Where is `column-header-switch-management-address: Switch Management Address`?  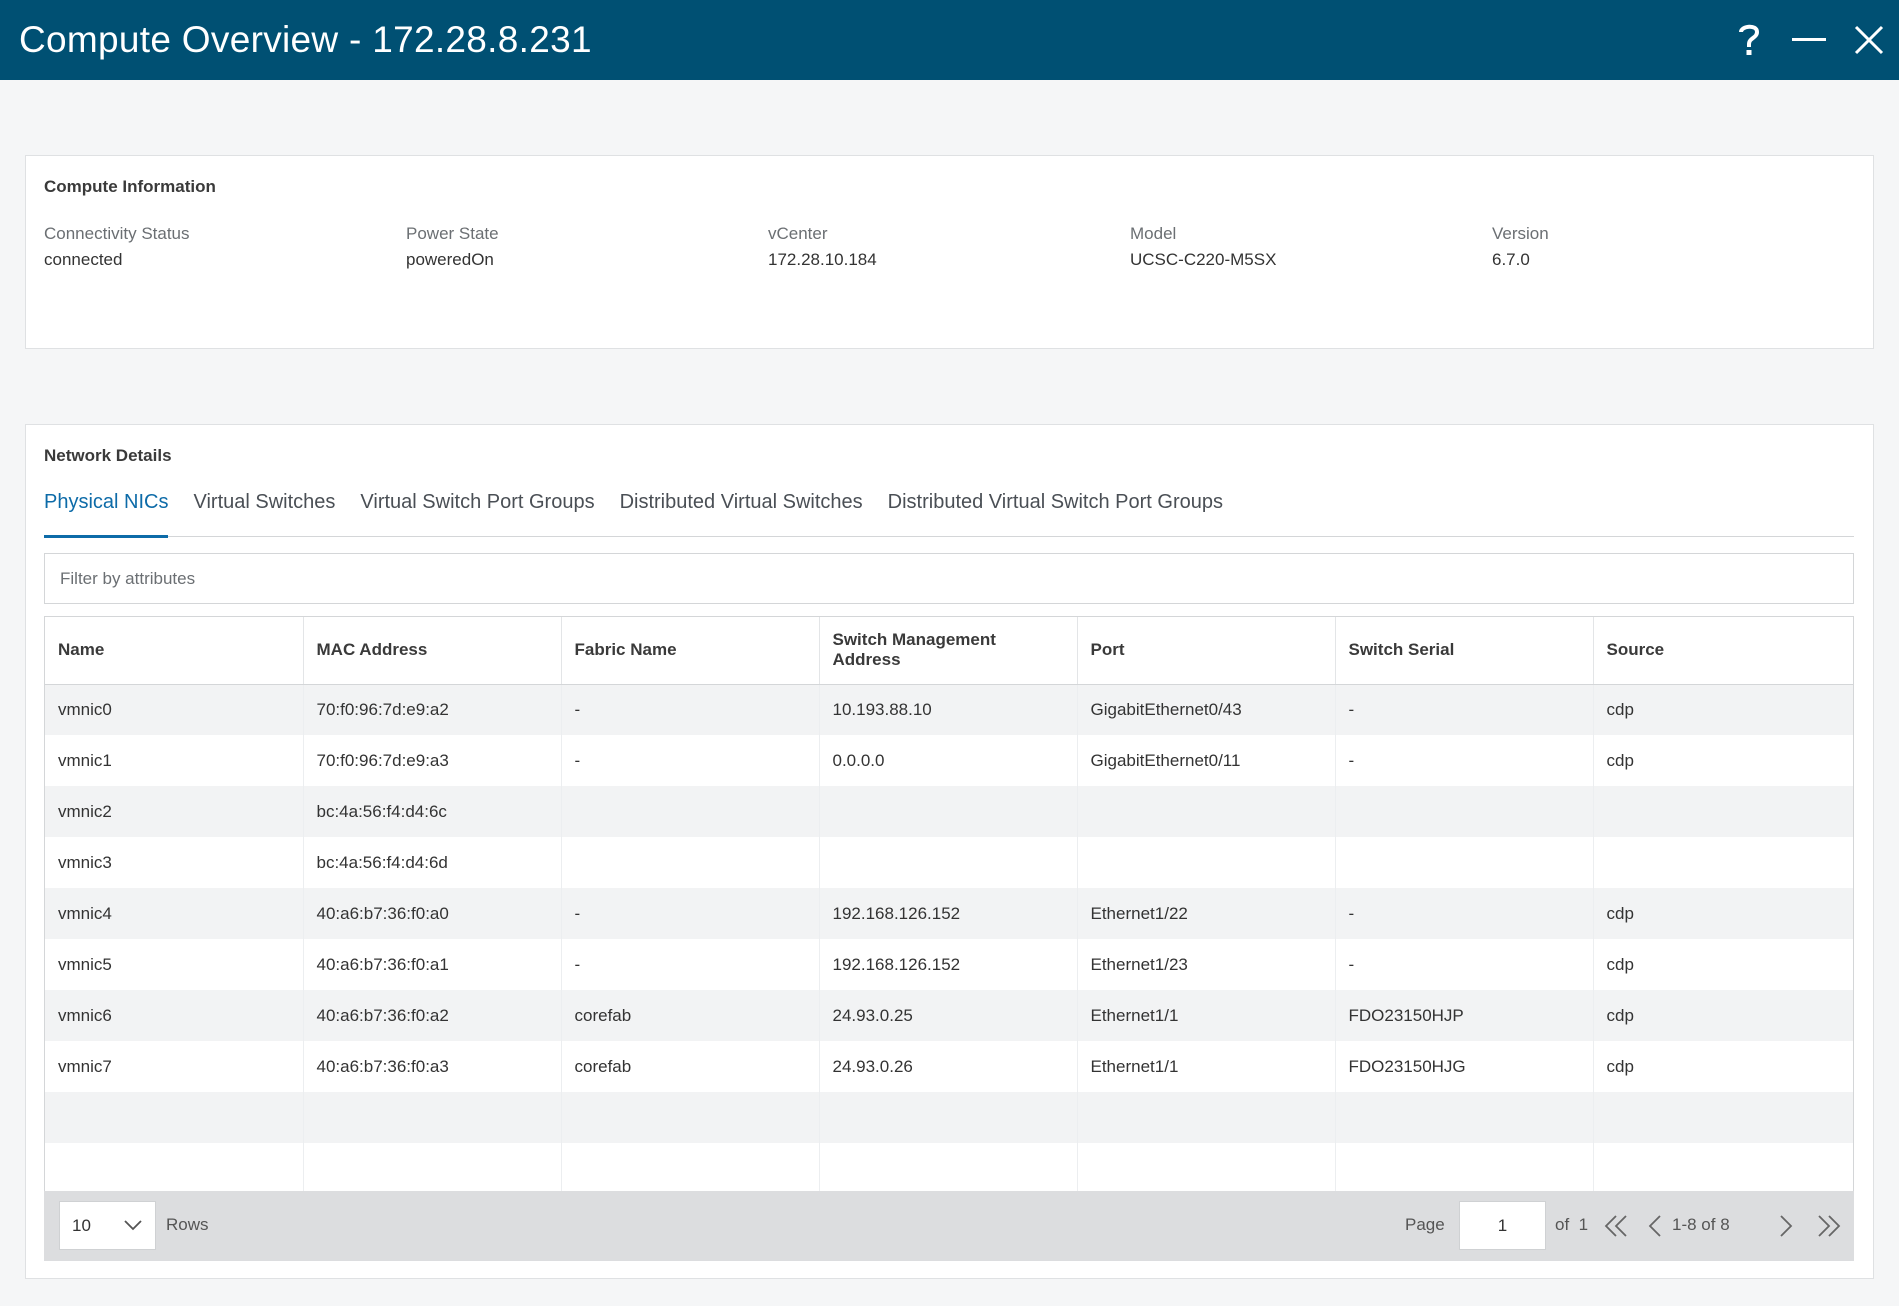 column-header-switch-management-address: Switch Management Address is located at coordinates (948, 651).